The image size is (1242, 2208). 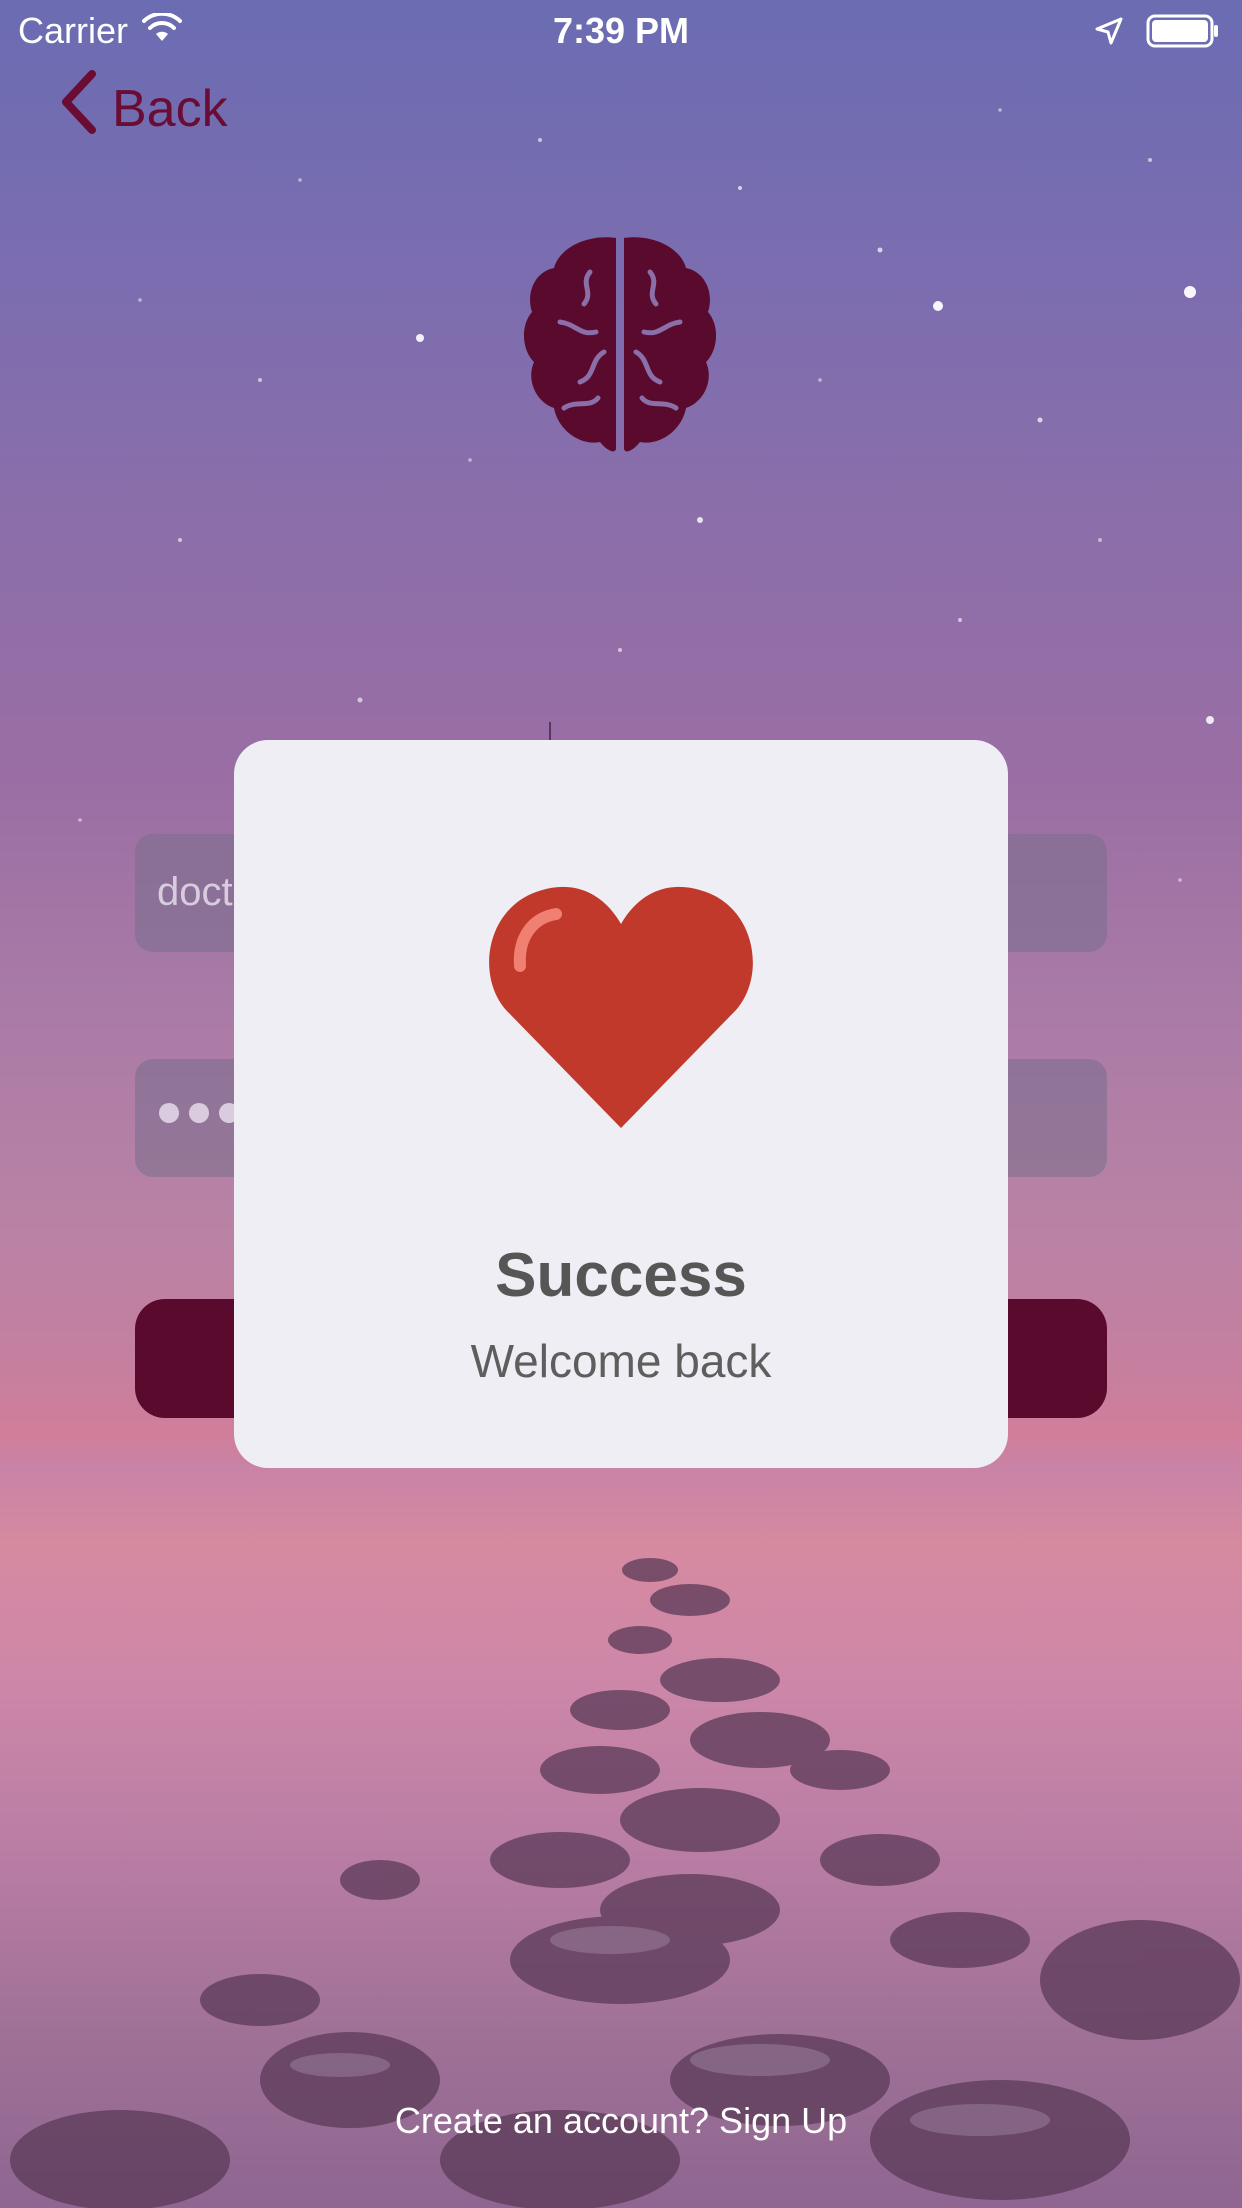 I want to click on battery-icon, so click(x=1183, y=33).